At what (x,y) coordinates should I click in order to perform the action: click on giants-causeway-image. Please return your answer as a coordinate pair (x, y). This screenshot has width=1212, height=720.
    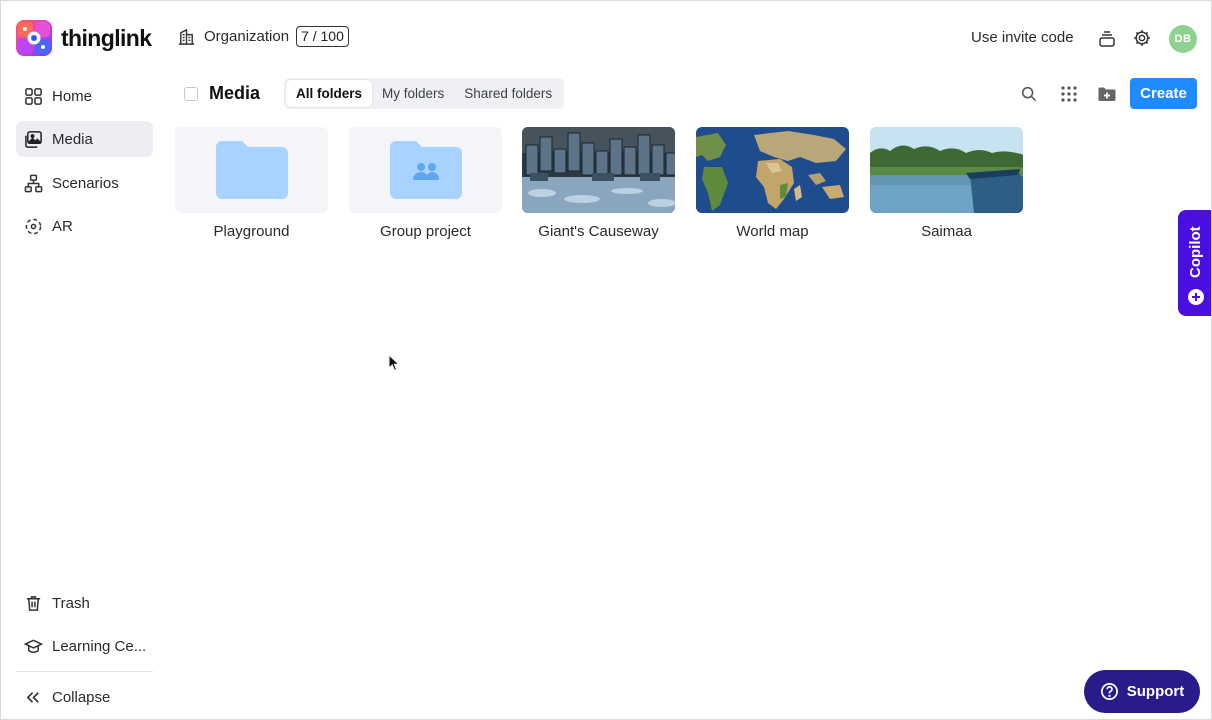
    Looking at the image, I should click on (598, 170).